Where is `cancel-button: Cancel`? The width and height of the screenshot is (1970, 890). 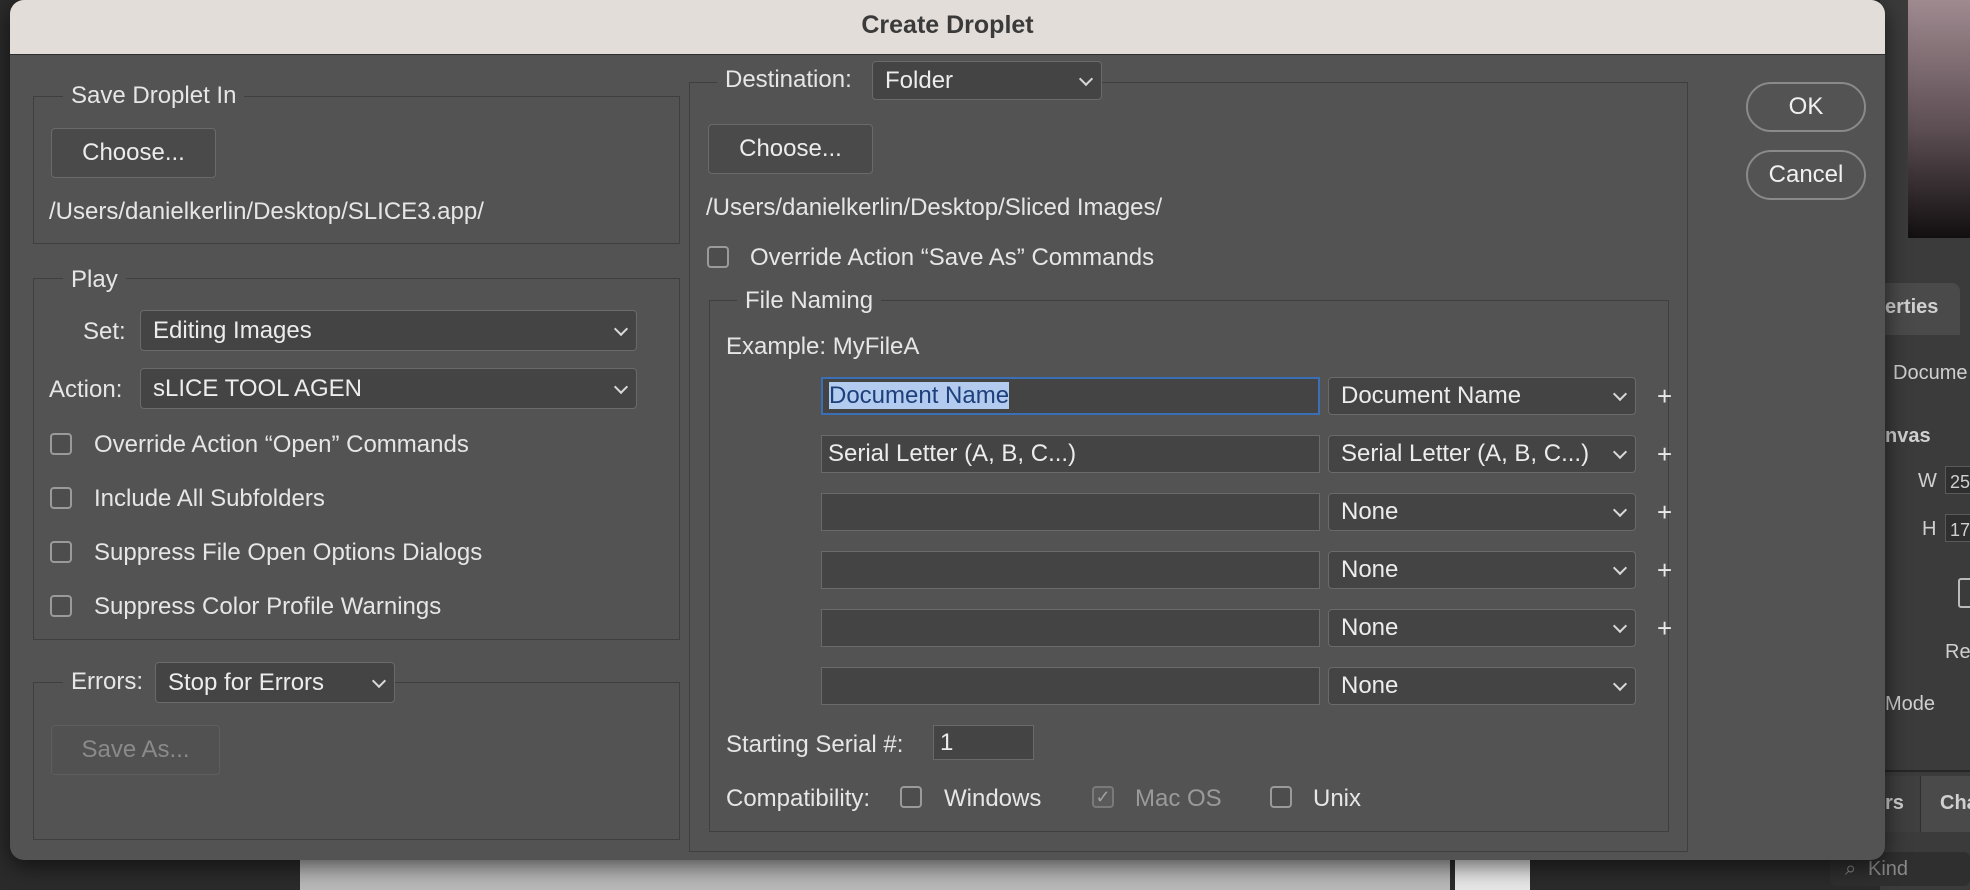 cancel-button: Cancel is located at coordinates (1806, 175).